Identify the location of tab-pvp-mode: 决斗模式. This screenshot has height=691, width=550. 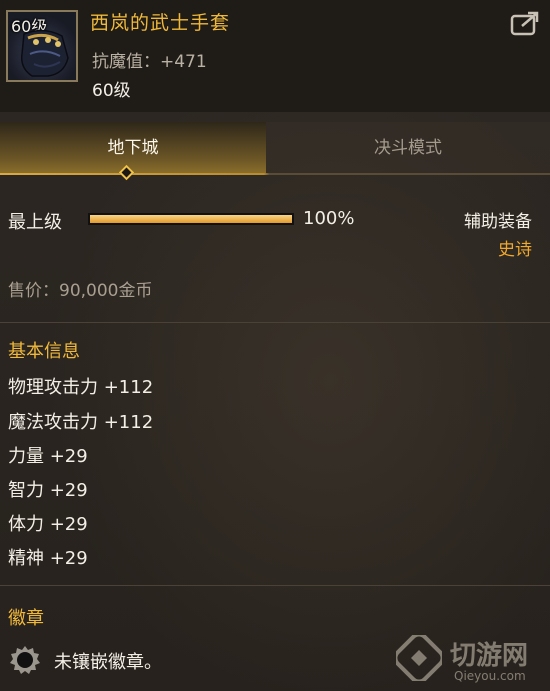
(408, 148).